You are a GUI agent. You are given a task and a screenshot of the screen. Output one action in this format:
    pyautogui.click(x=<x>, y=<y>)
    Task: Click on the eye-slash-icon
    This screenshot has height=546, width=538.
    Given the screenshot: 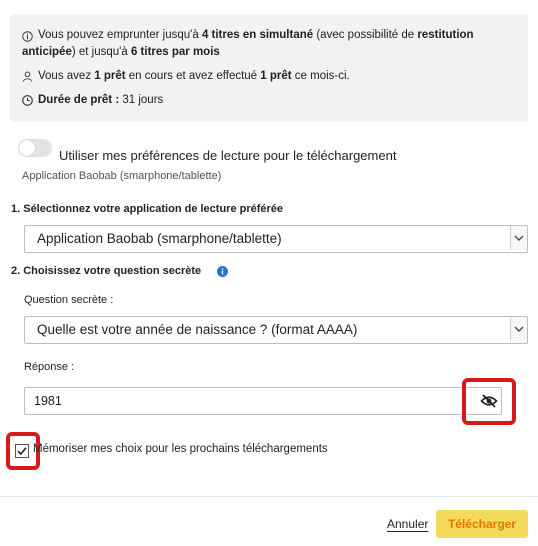 What is the action you would take?
    pyautogui.click(x=489, y=401)
    